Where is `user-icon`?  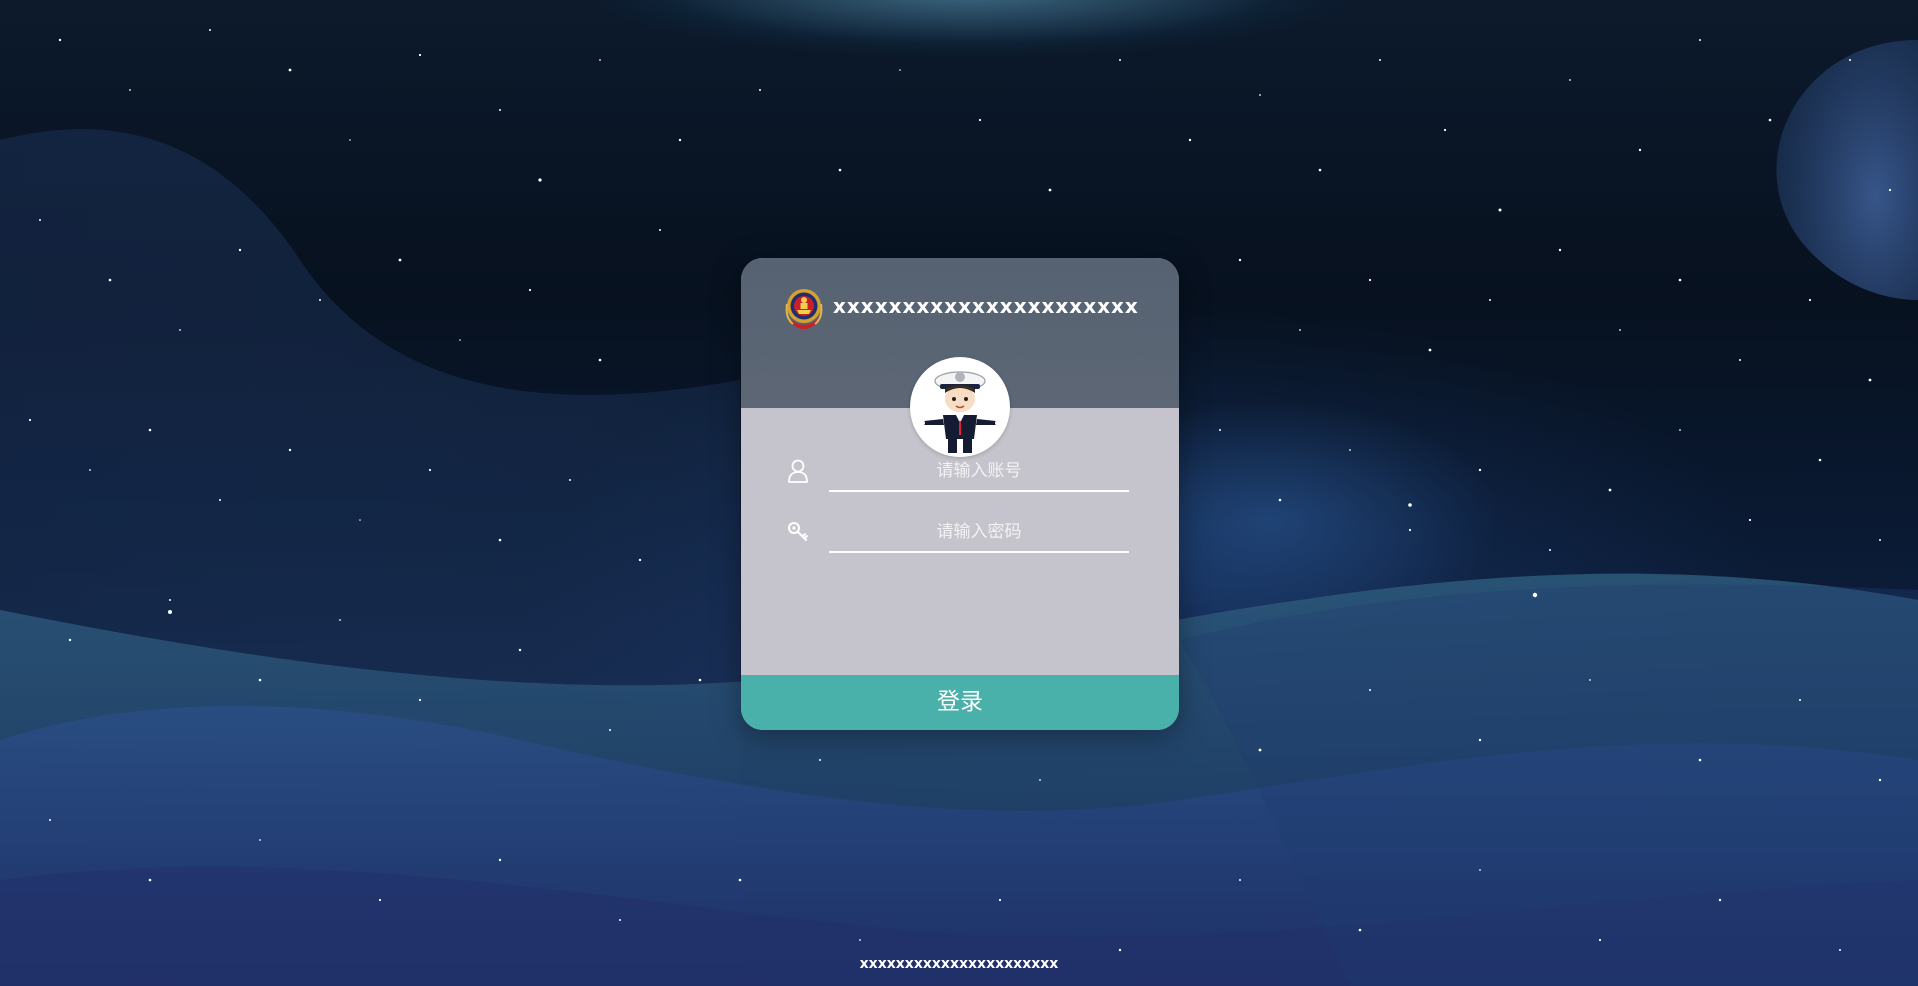 user-icon is located at coordinates (798, 471).